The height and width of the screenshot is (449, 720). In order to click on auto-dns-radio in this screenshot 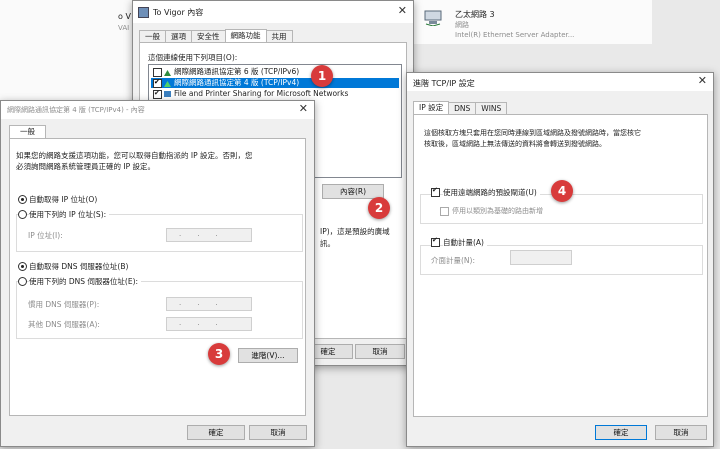, I will do `click(22, 266)`.